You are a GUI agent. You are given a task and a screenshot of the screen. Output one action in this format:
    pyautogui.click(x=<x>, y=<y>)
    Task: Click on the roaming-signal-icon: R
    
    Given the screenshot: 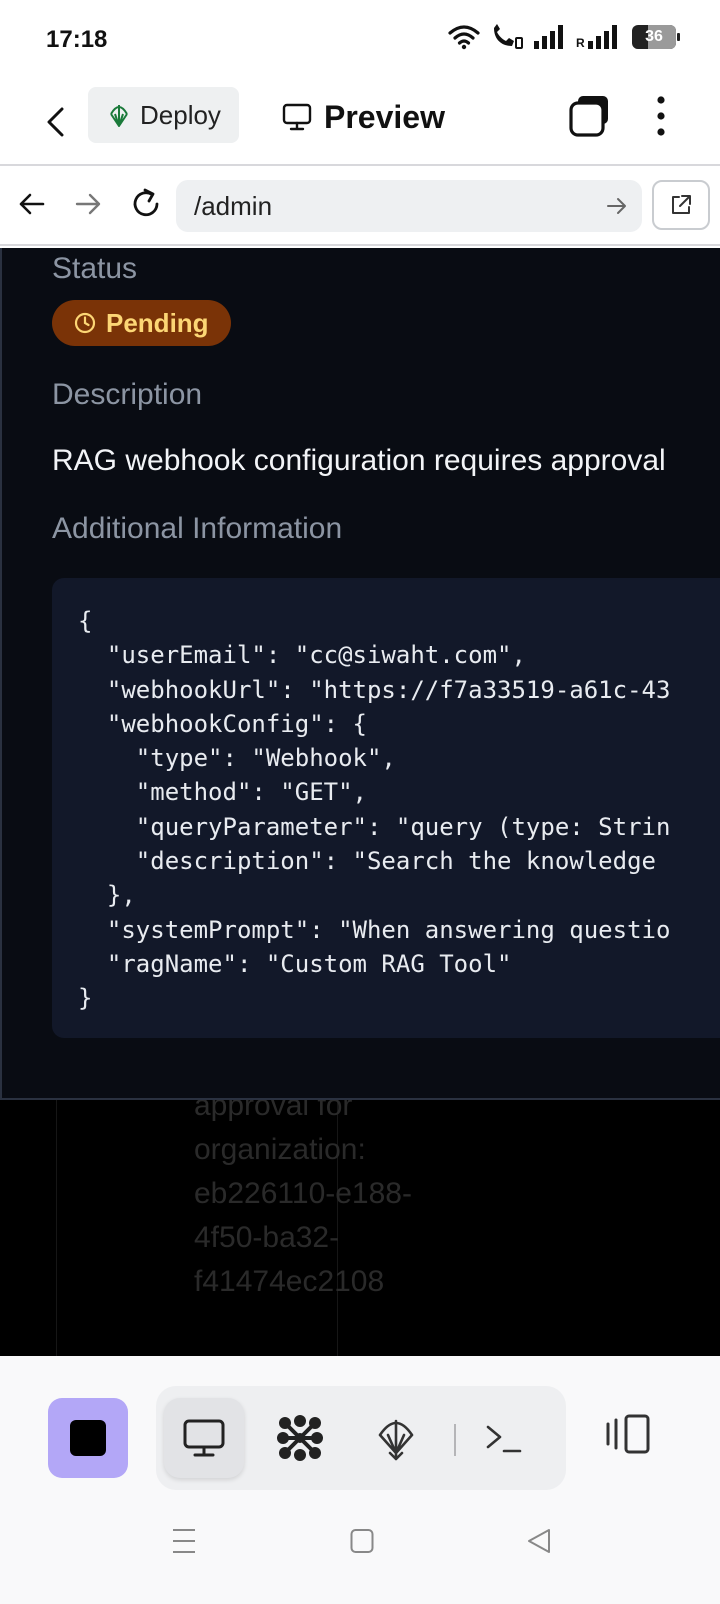 What is the action you would take?
    pyautogui.click(x=596, y=37)
    